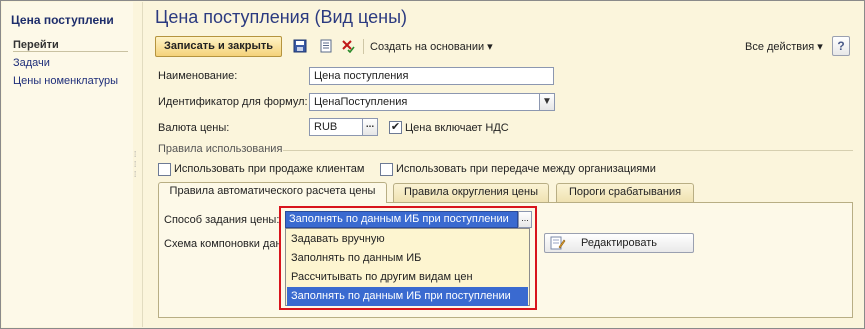 This screenshot has width=865, height=329. I want to click on edit-schema-icon, so click(558, 243).